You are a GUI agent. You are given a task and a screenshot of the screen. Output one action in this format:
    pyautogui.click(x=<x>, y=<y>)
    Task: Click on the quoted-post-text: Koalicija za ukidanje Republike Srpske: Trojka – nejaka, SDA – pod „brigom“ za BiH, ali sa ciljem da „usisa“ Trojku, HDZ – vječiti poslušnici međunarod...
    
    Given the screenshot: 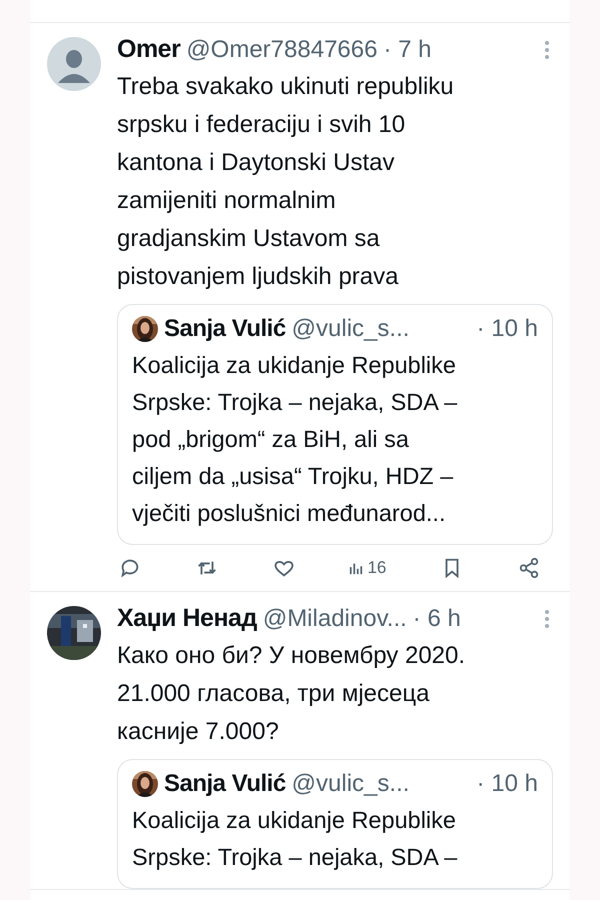 What is the action you would take?
    pyautogui.click(x=295, y=439)
    